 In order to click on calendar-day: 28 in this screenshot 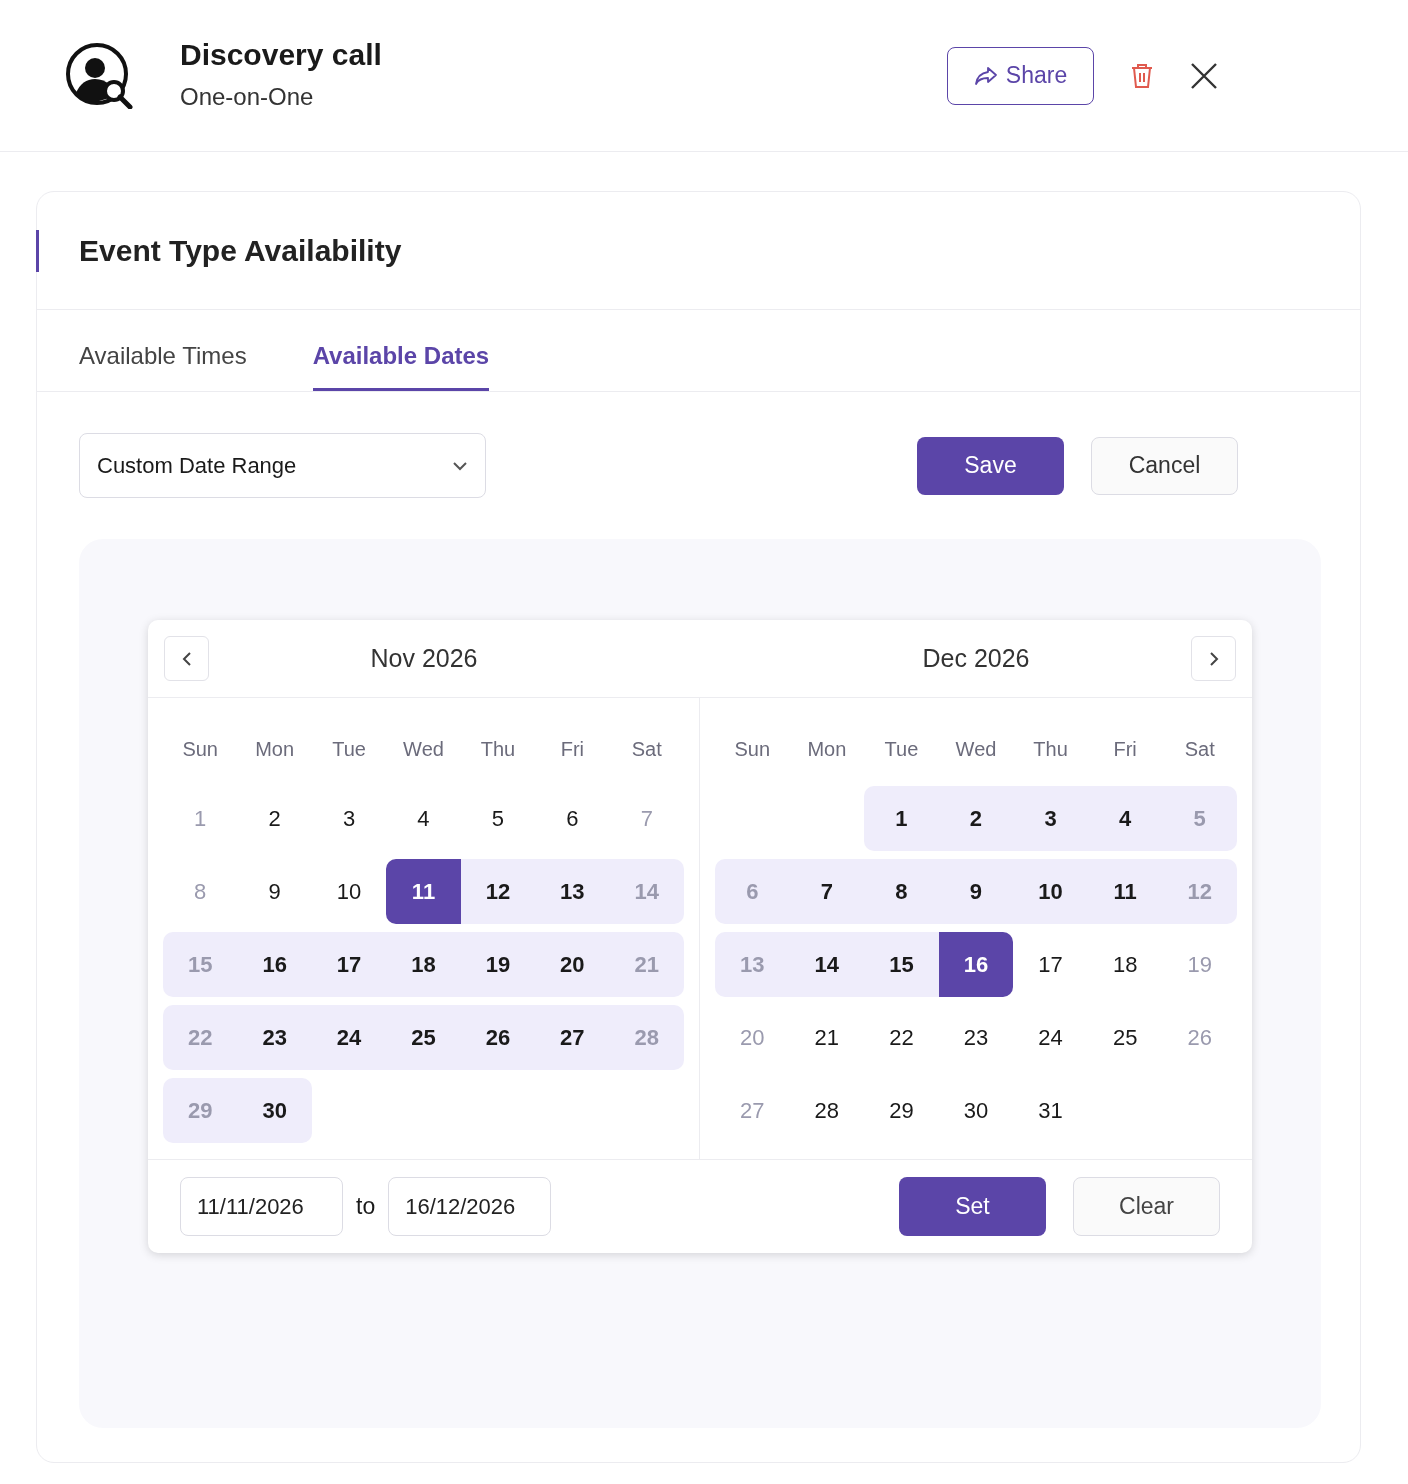, I will do `click(827, 1110)`.